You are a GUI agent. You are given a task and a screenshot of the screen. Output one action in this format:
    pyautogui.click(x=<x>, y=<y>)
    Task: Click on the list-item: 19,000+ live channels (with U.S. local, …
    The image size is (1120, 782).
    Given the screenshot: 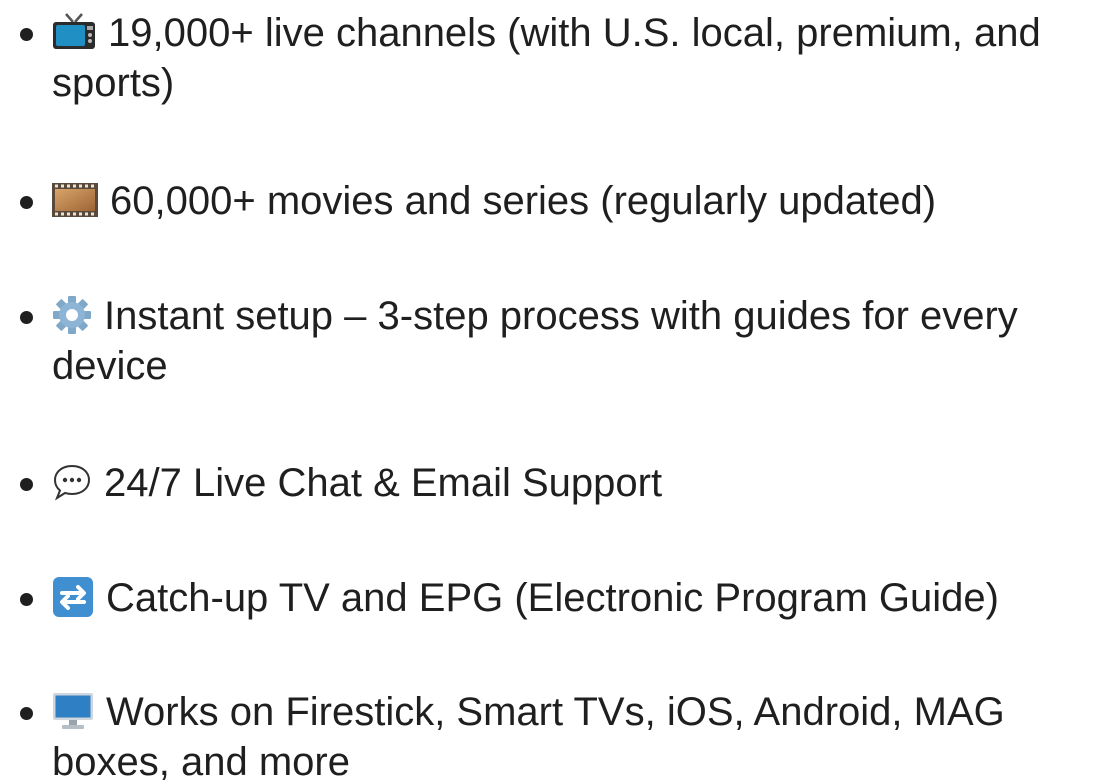 What is the action you would take?
    pyautogui.click(x=560, y=58)
    